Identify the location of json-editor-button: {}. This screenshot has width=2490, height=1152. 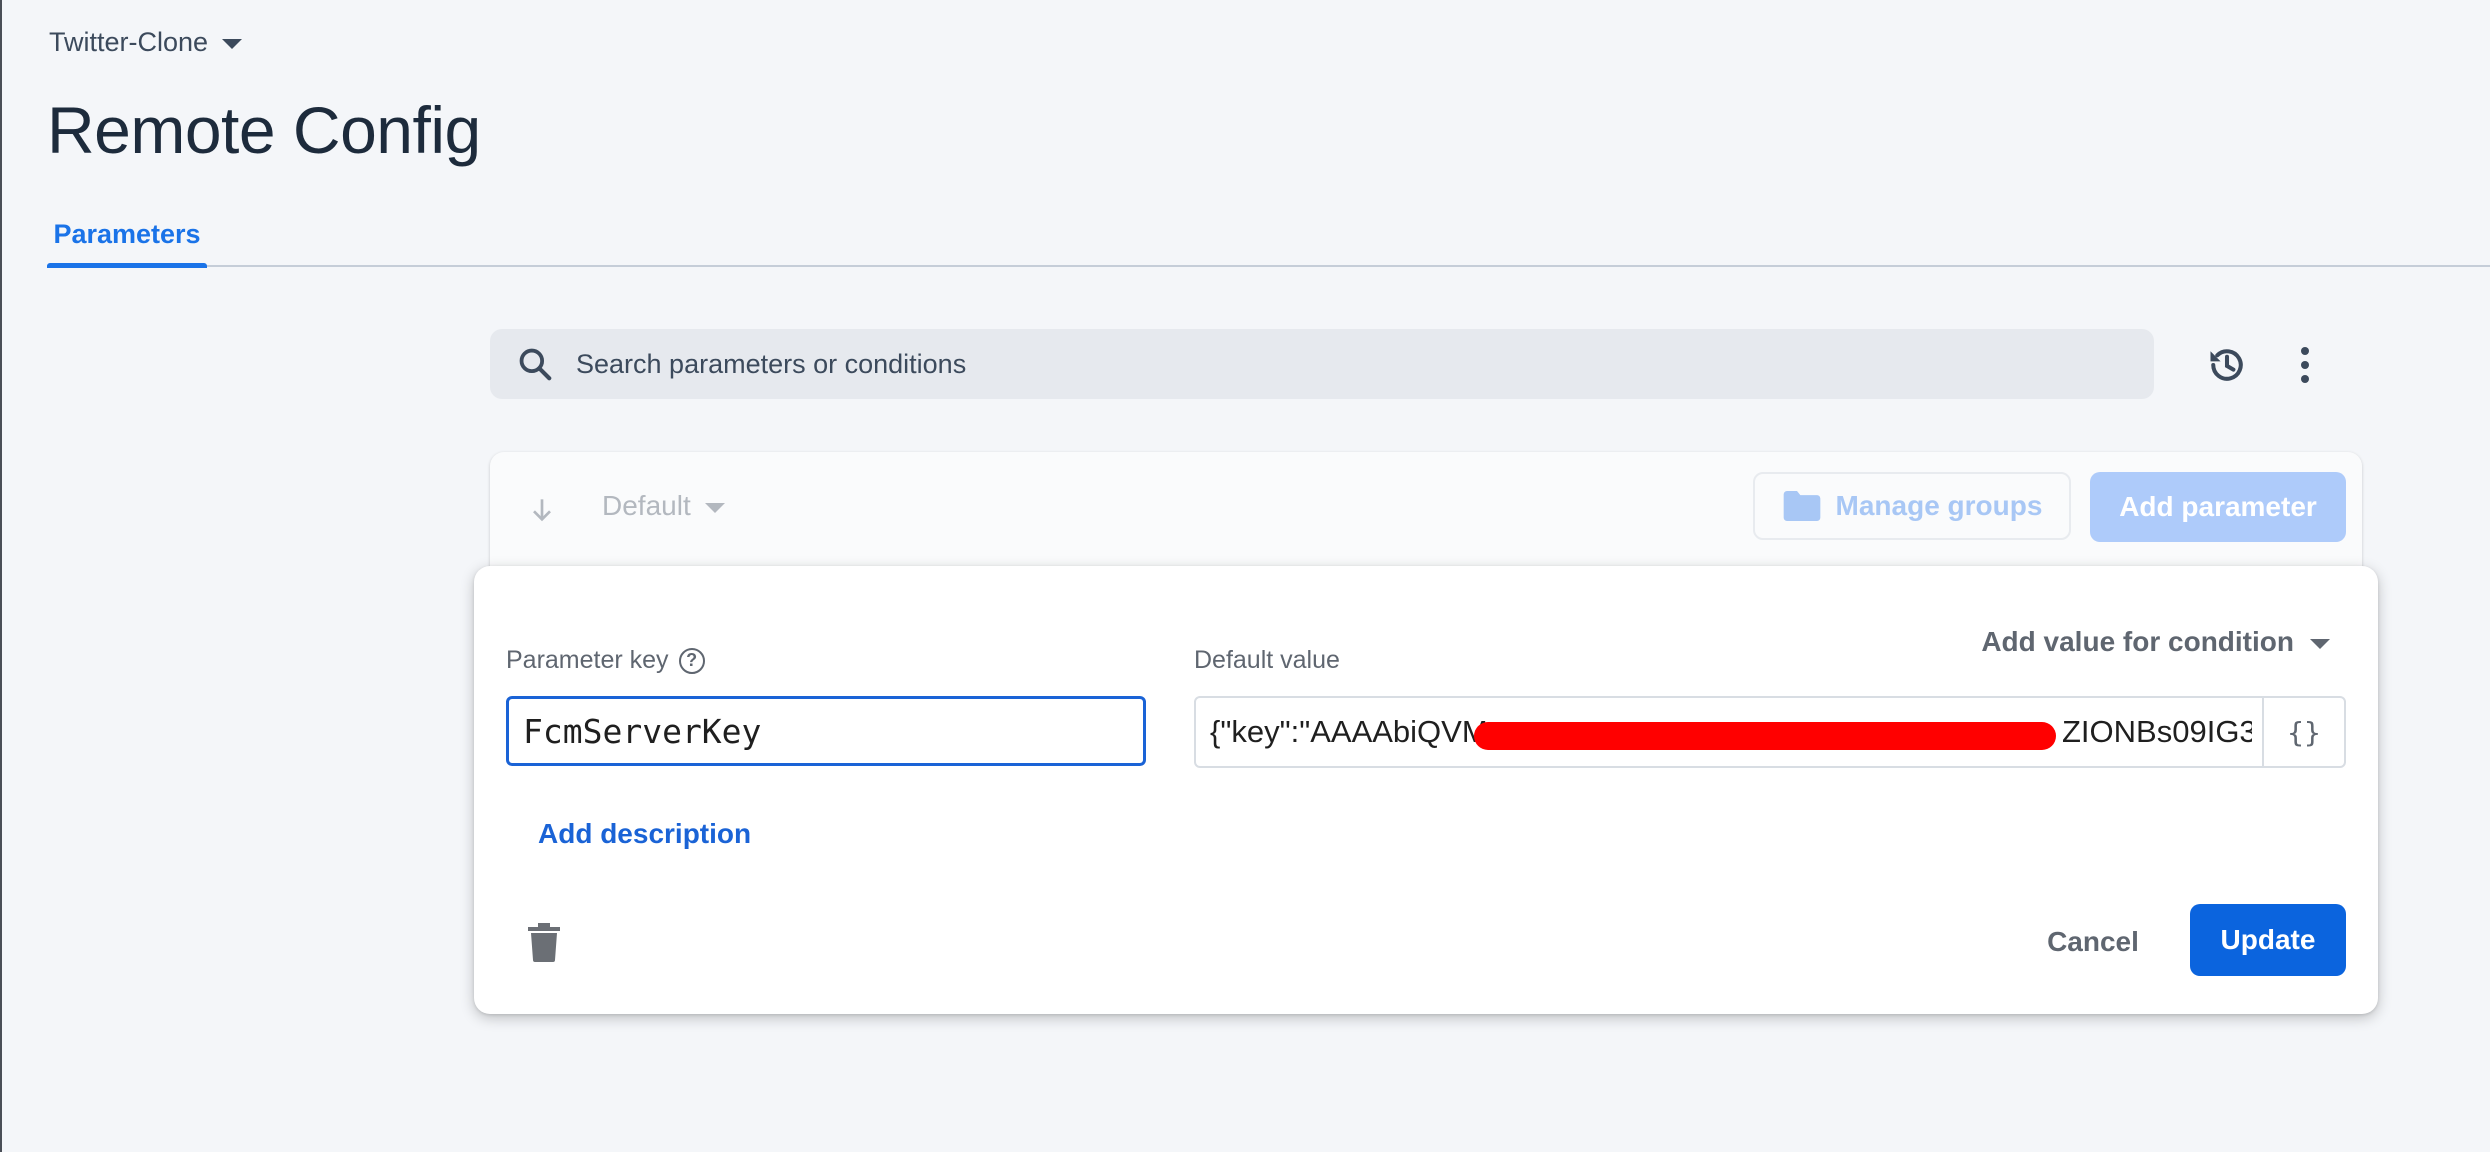
(2303, 732).